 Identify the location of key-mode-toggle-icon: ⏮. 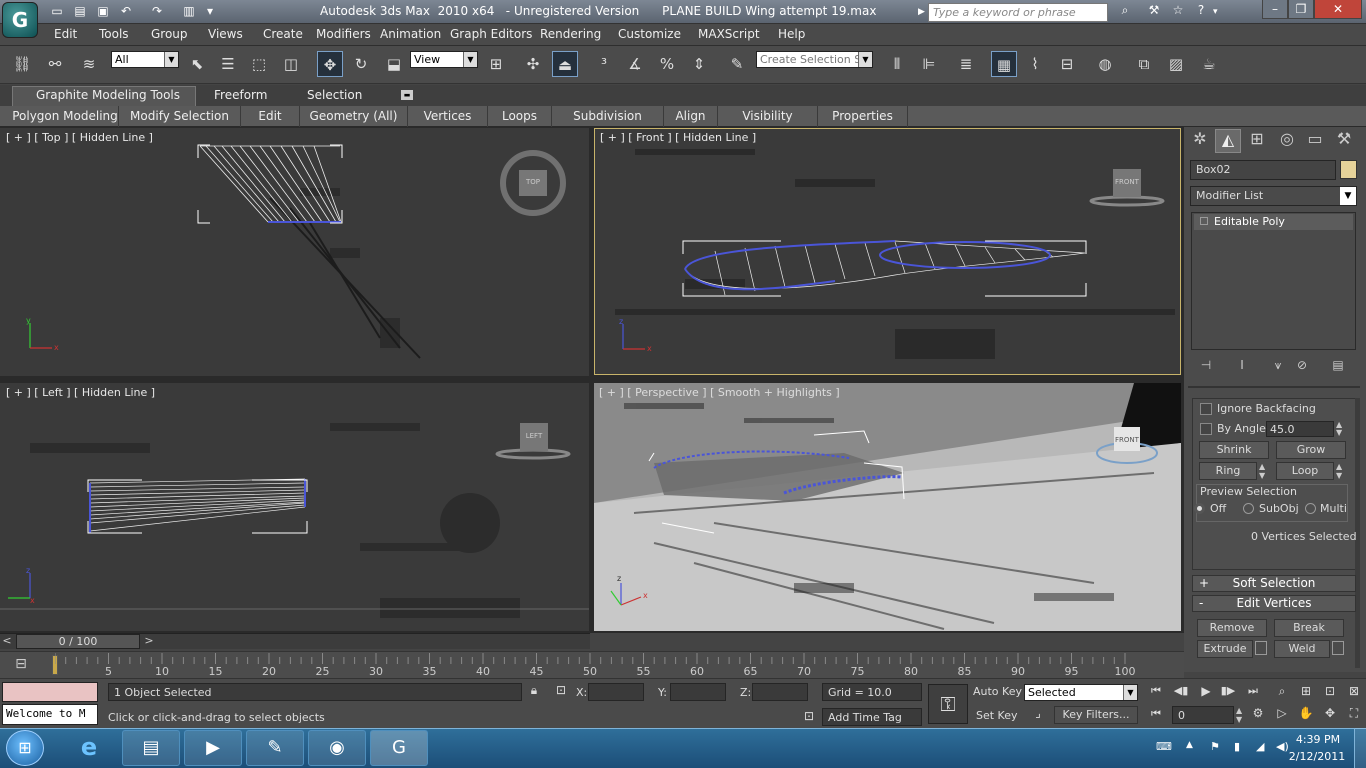
(1156, 715).